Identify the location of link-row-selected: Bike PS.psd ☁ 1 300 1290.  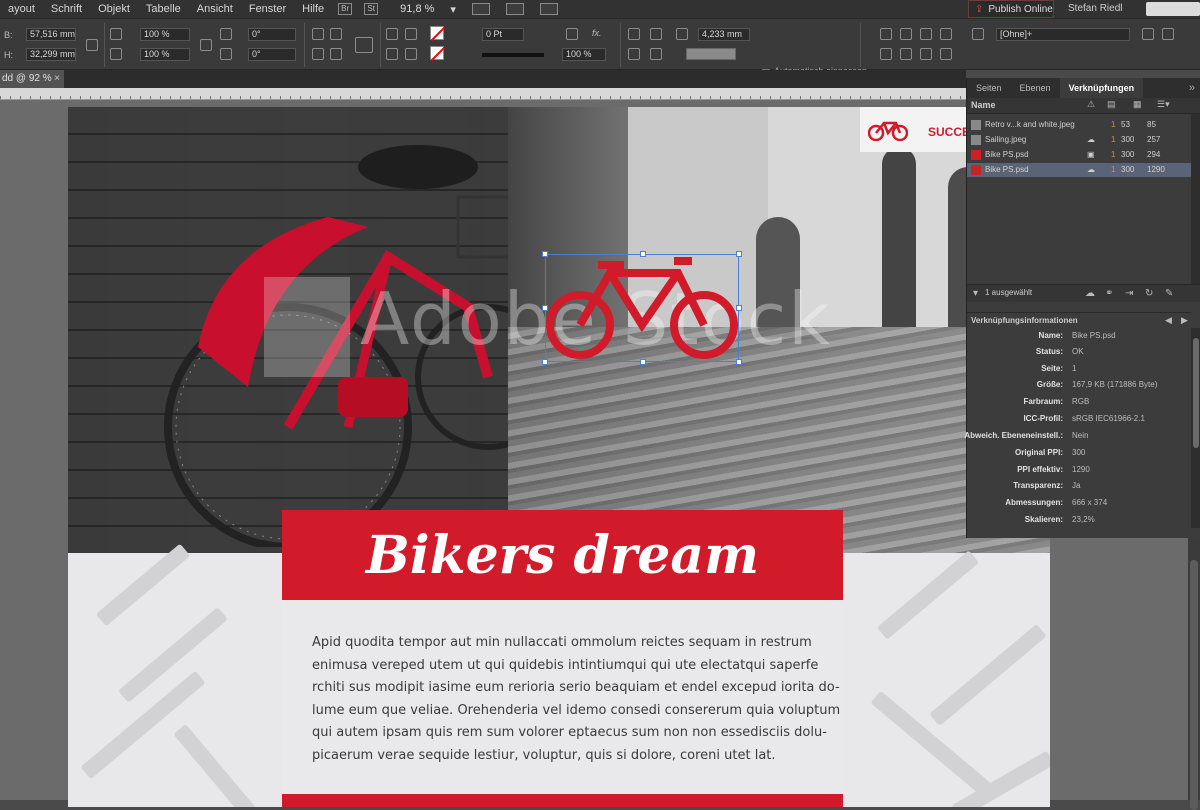
(1079, 170).